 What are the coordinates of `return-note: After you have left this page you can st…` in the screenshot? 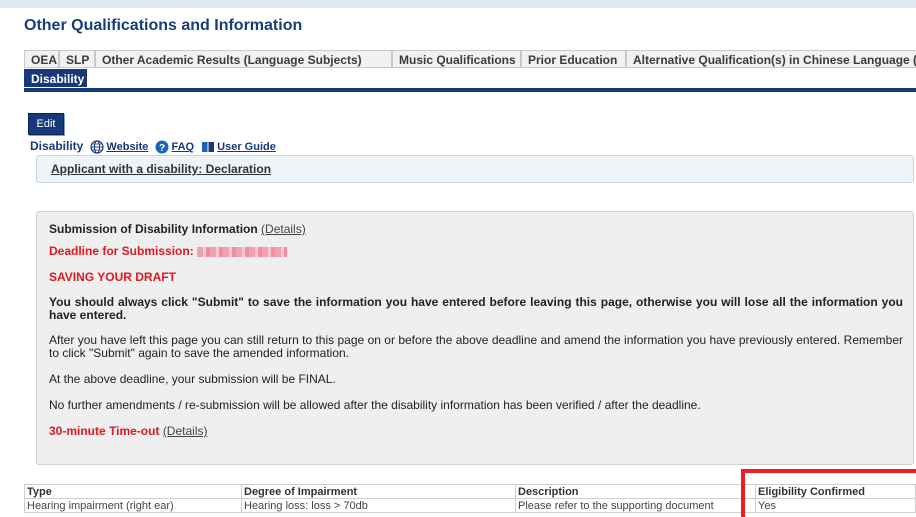 It's located at (476, 346).